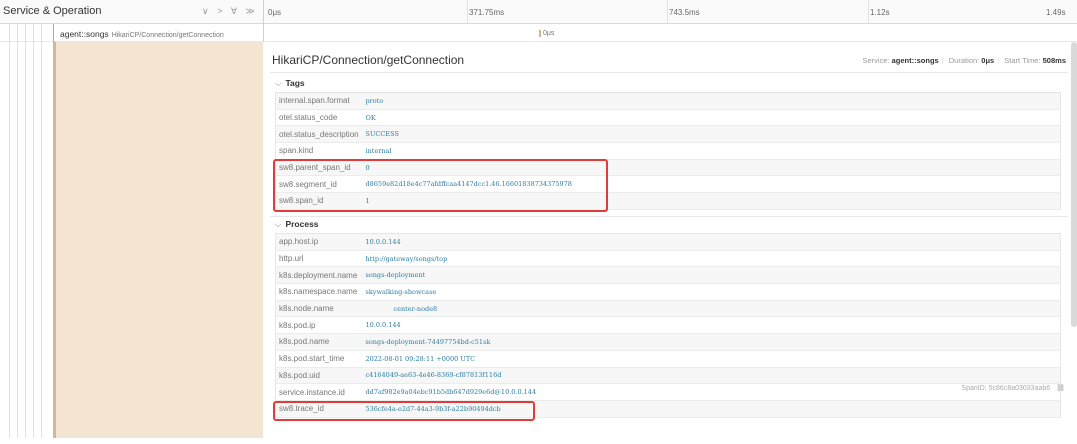 The width and height of the screenshot is (1077, 444). Describe the element at coordinates (988, 60) in the screenshot. I see `duration-value: 0μs` at that location.